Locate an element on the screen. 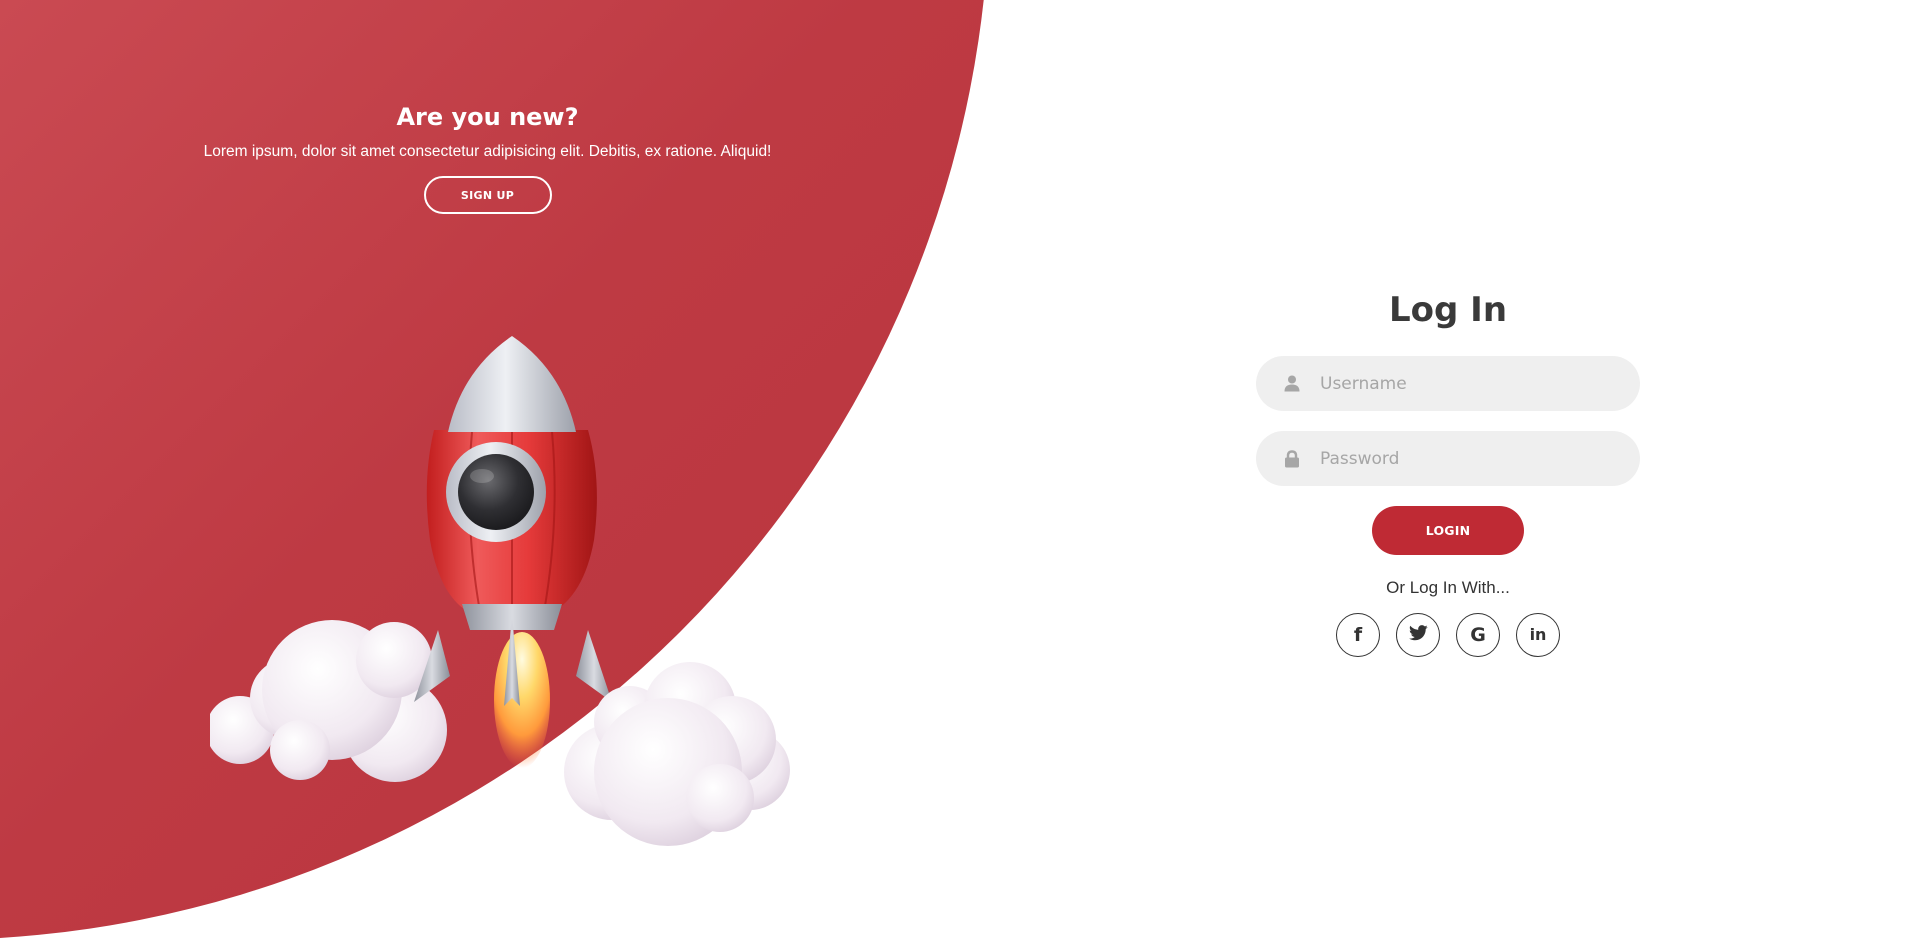  rocket-icon is located at coordinates (513, 521).